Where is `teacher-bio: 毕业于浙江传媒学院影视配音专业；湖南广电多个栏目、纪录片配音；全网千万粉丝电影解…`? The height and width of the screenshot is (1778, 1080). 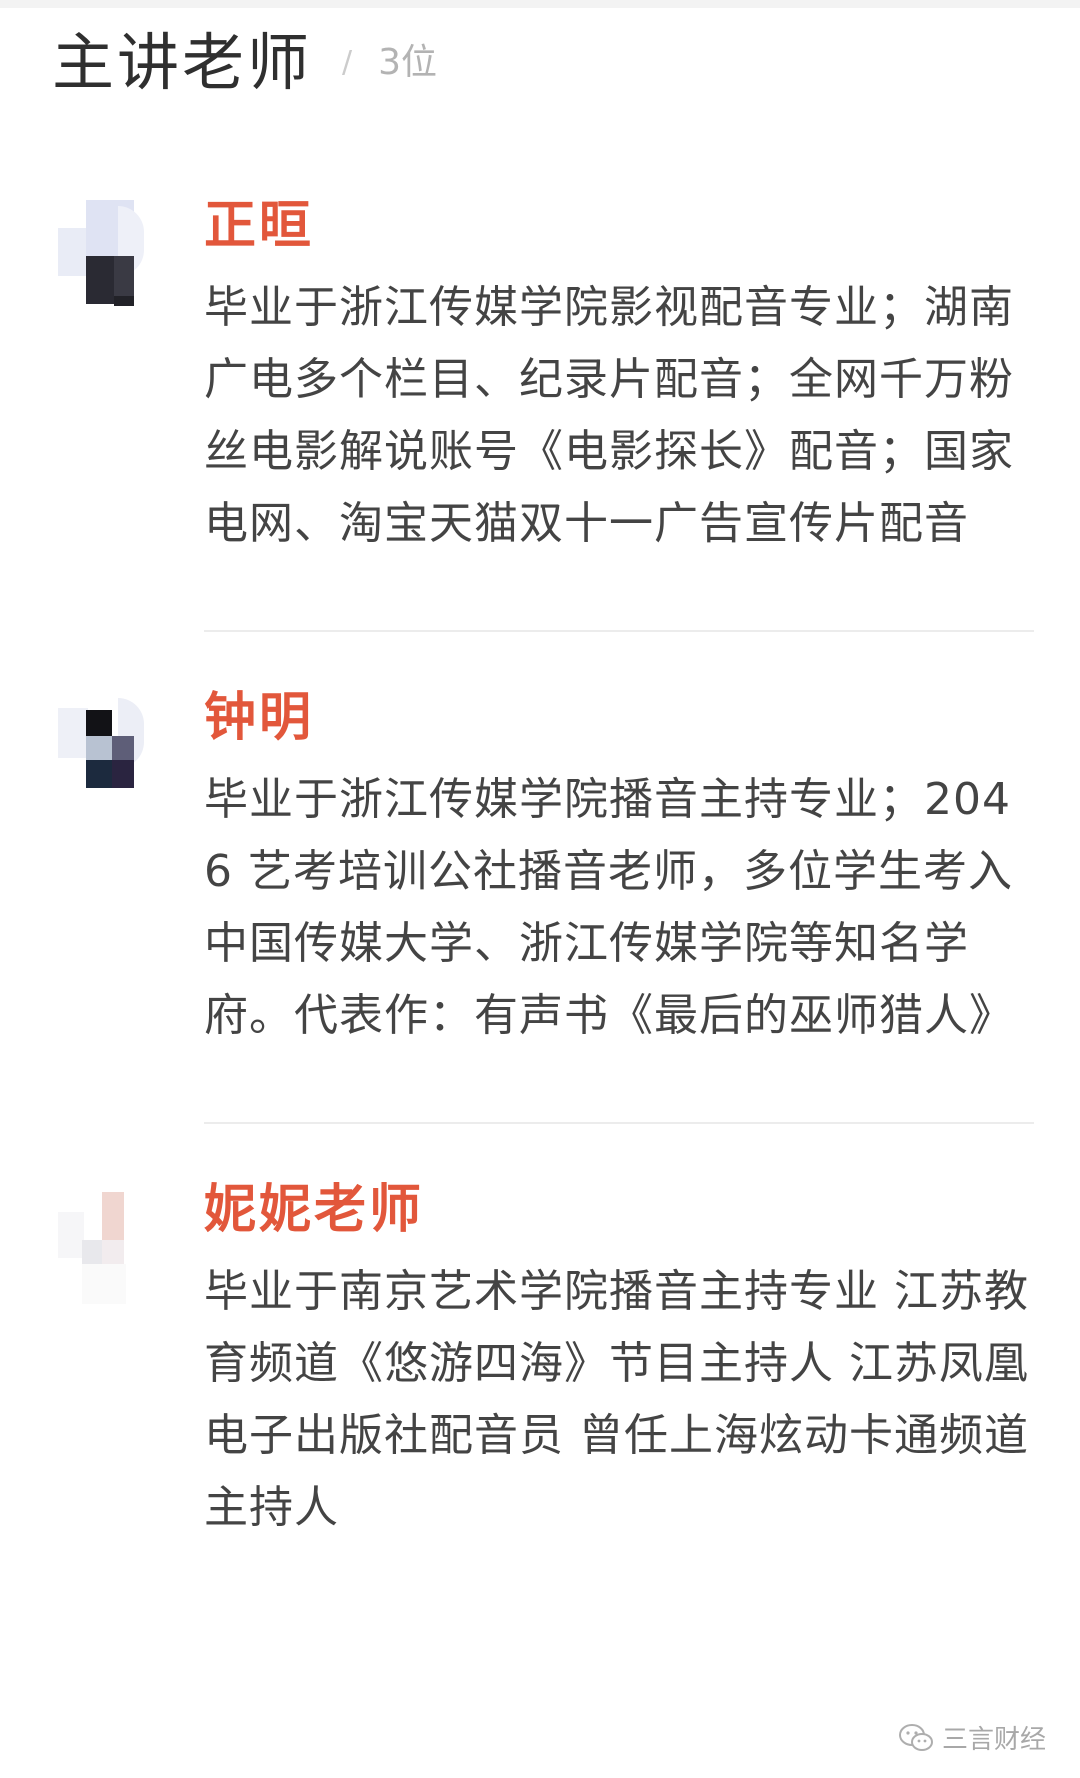
teacher-bio: 毕业于浙江传媒学院影视配音专业；湖南广电多个栏目、纪录片配音；全网千万粉丝电影解… is located at coordinates (609, 415).